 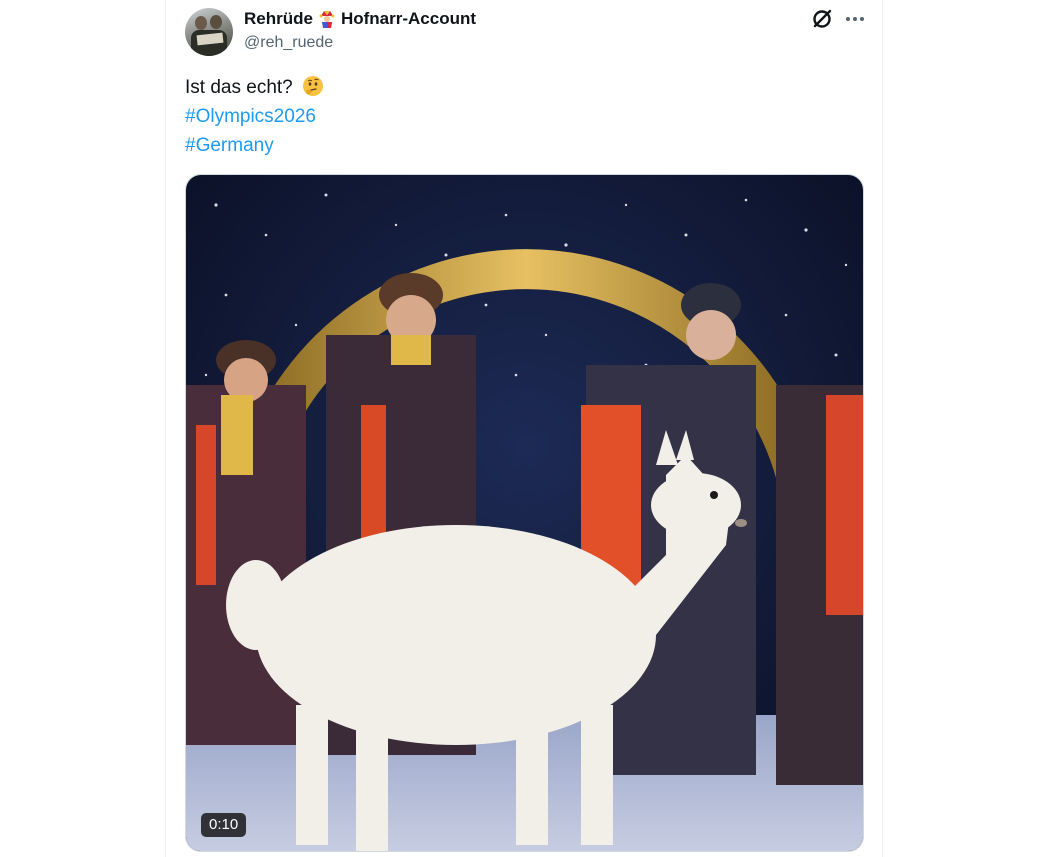 I want to click on tweet-body: Ist das echt?, so click(x=239, y=87).